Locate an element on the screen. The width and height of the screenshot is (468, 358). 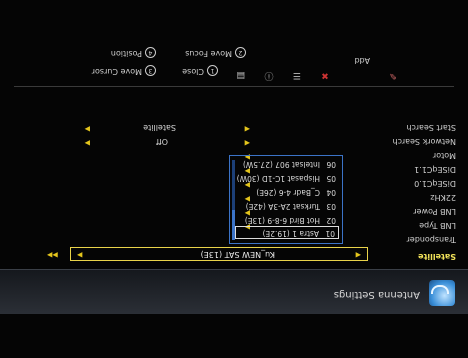
label-motor: Motor is located at coordinates (444, 155).